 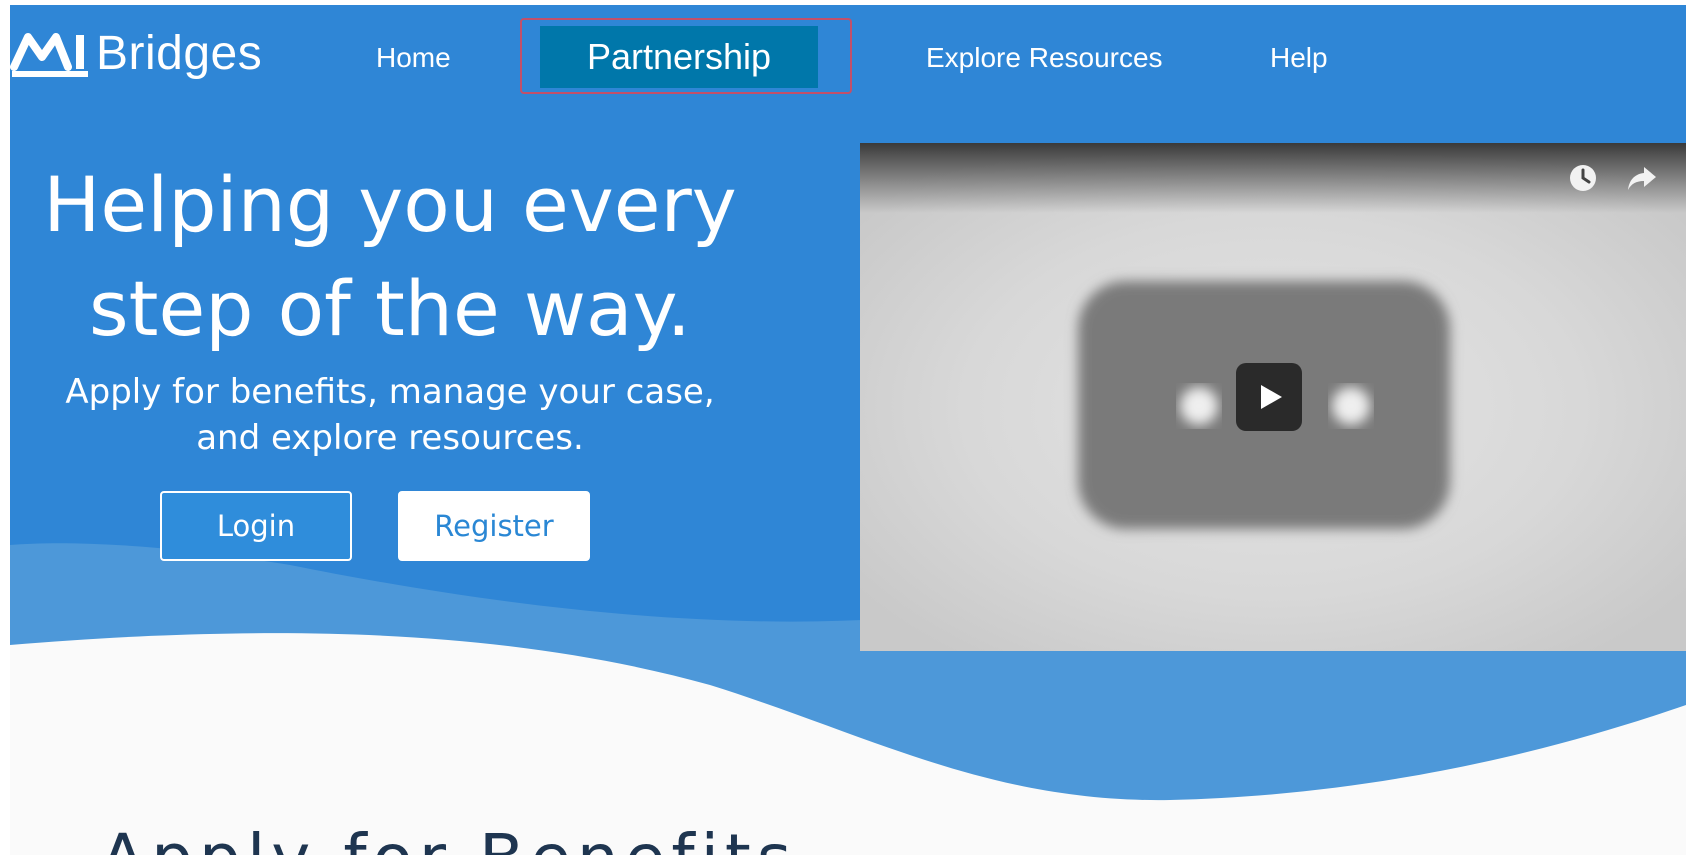 What do you see at coordinates (1299, 58) in the screenshot?
I see `nav-help: Help` at bounding box center [1299, 58].